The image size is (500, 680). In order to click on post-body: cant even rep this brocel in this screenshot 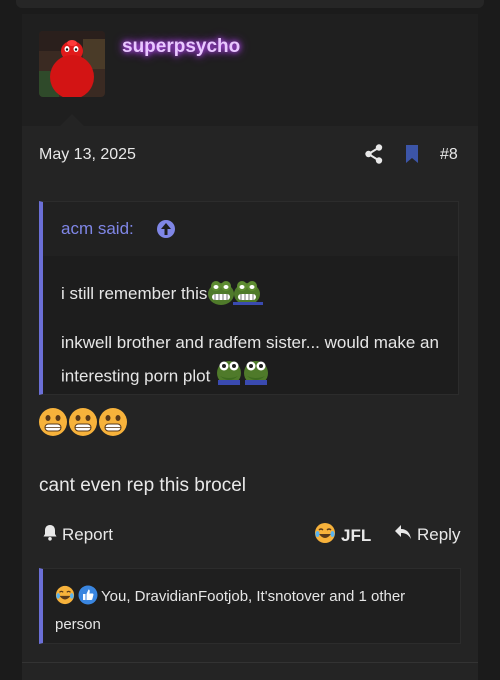, I will do `click(143, 485)`.